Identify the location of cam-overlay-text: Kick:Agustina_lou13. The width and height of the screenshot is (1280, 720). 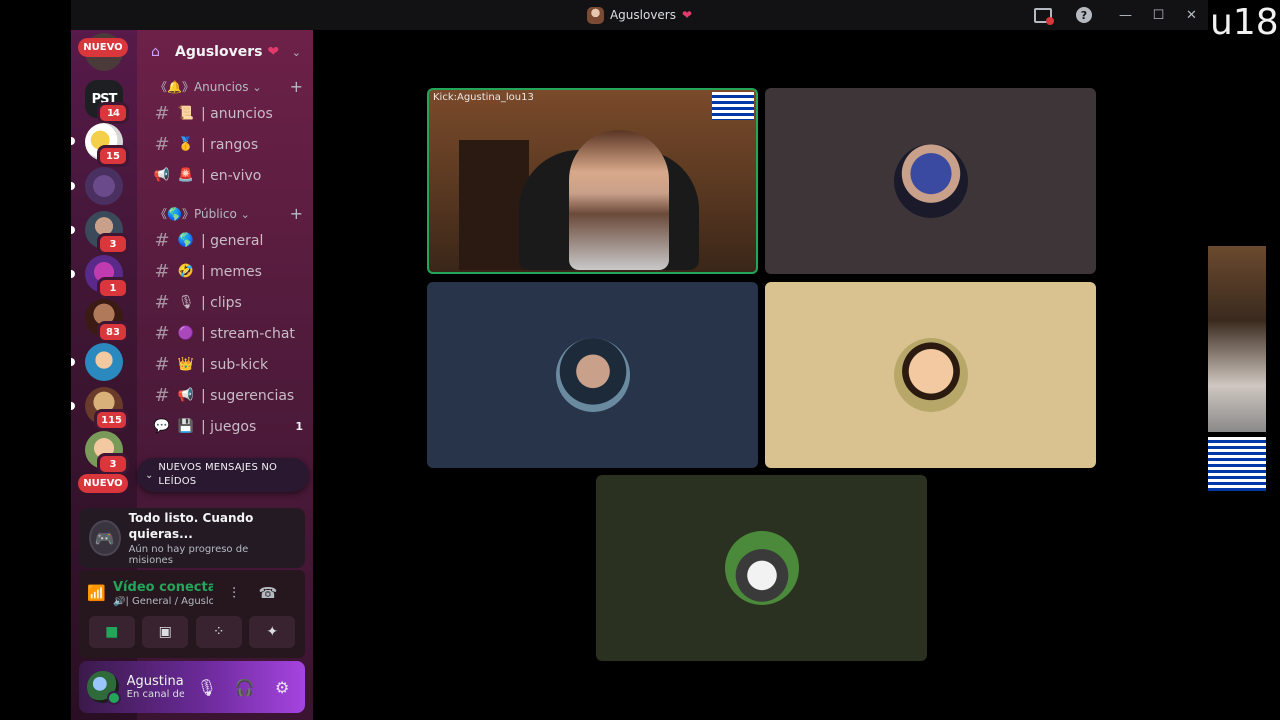
(483, 97).